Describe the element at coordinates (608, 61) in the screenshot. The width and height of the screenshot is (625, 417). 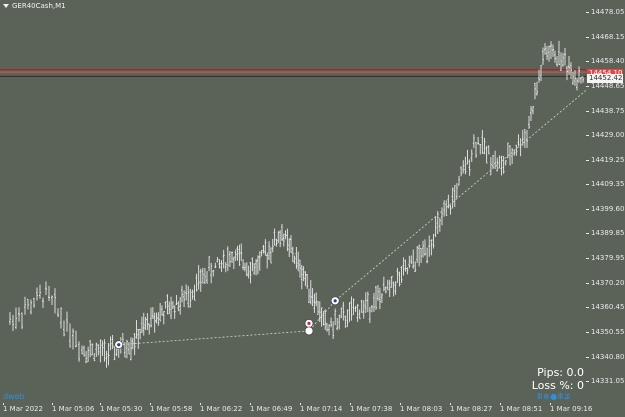
I see `price-axis-tick-label: 14458.40` at that location.